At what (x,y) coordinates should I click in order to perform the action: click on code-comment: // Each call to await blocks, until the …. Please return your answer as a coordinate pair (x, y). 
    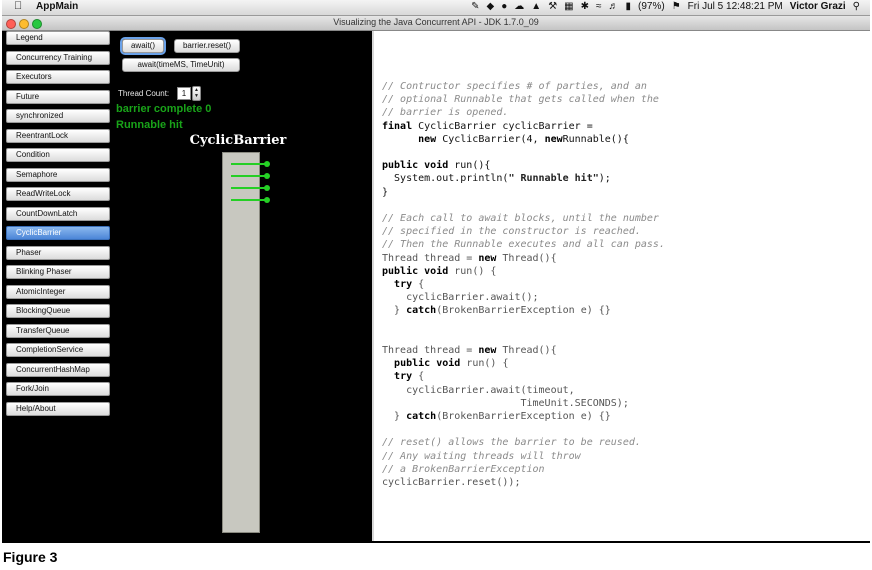
    Looking at the image, I should click on (520, 219).